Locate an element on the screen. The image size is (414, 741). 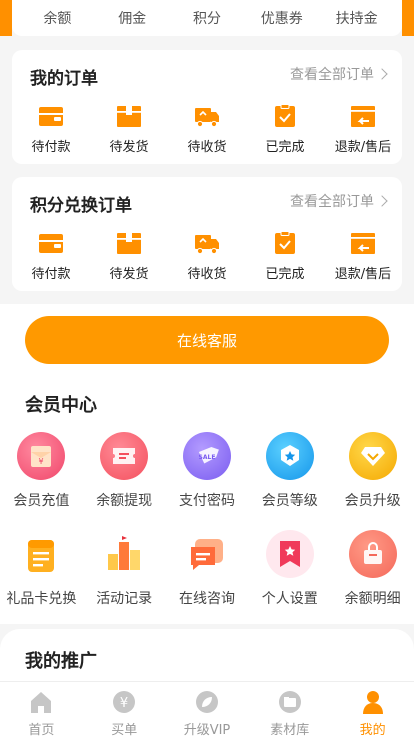
shopping-bag-icon is located at coordinates (372, 554).